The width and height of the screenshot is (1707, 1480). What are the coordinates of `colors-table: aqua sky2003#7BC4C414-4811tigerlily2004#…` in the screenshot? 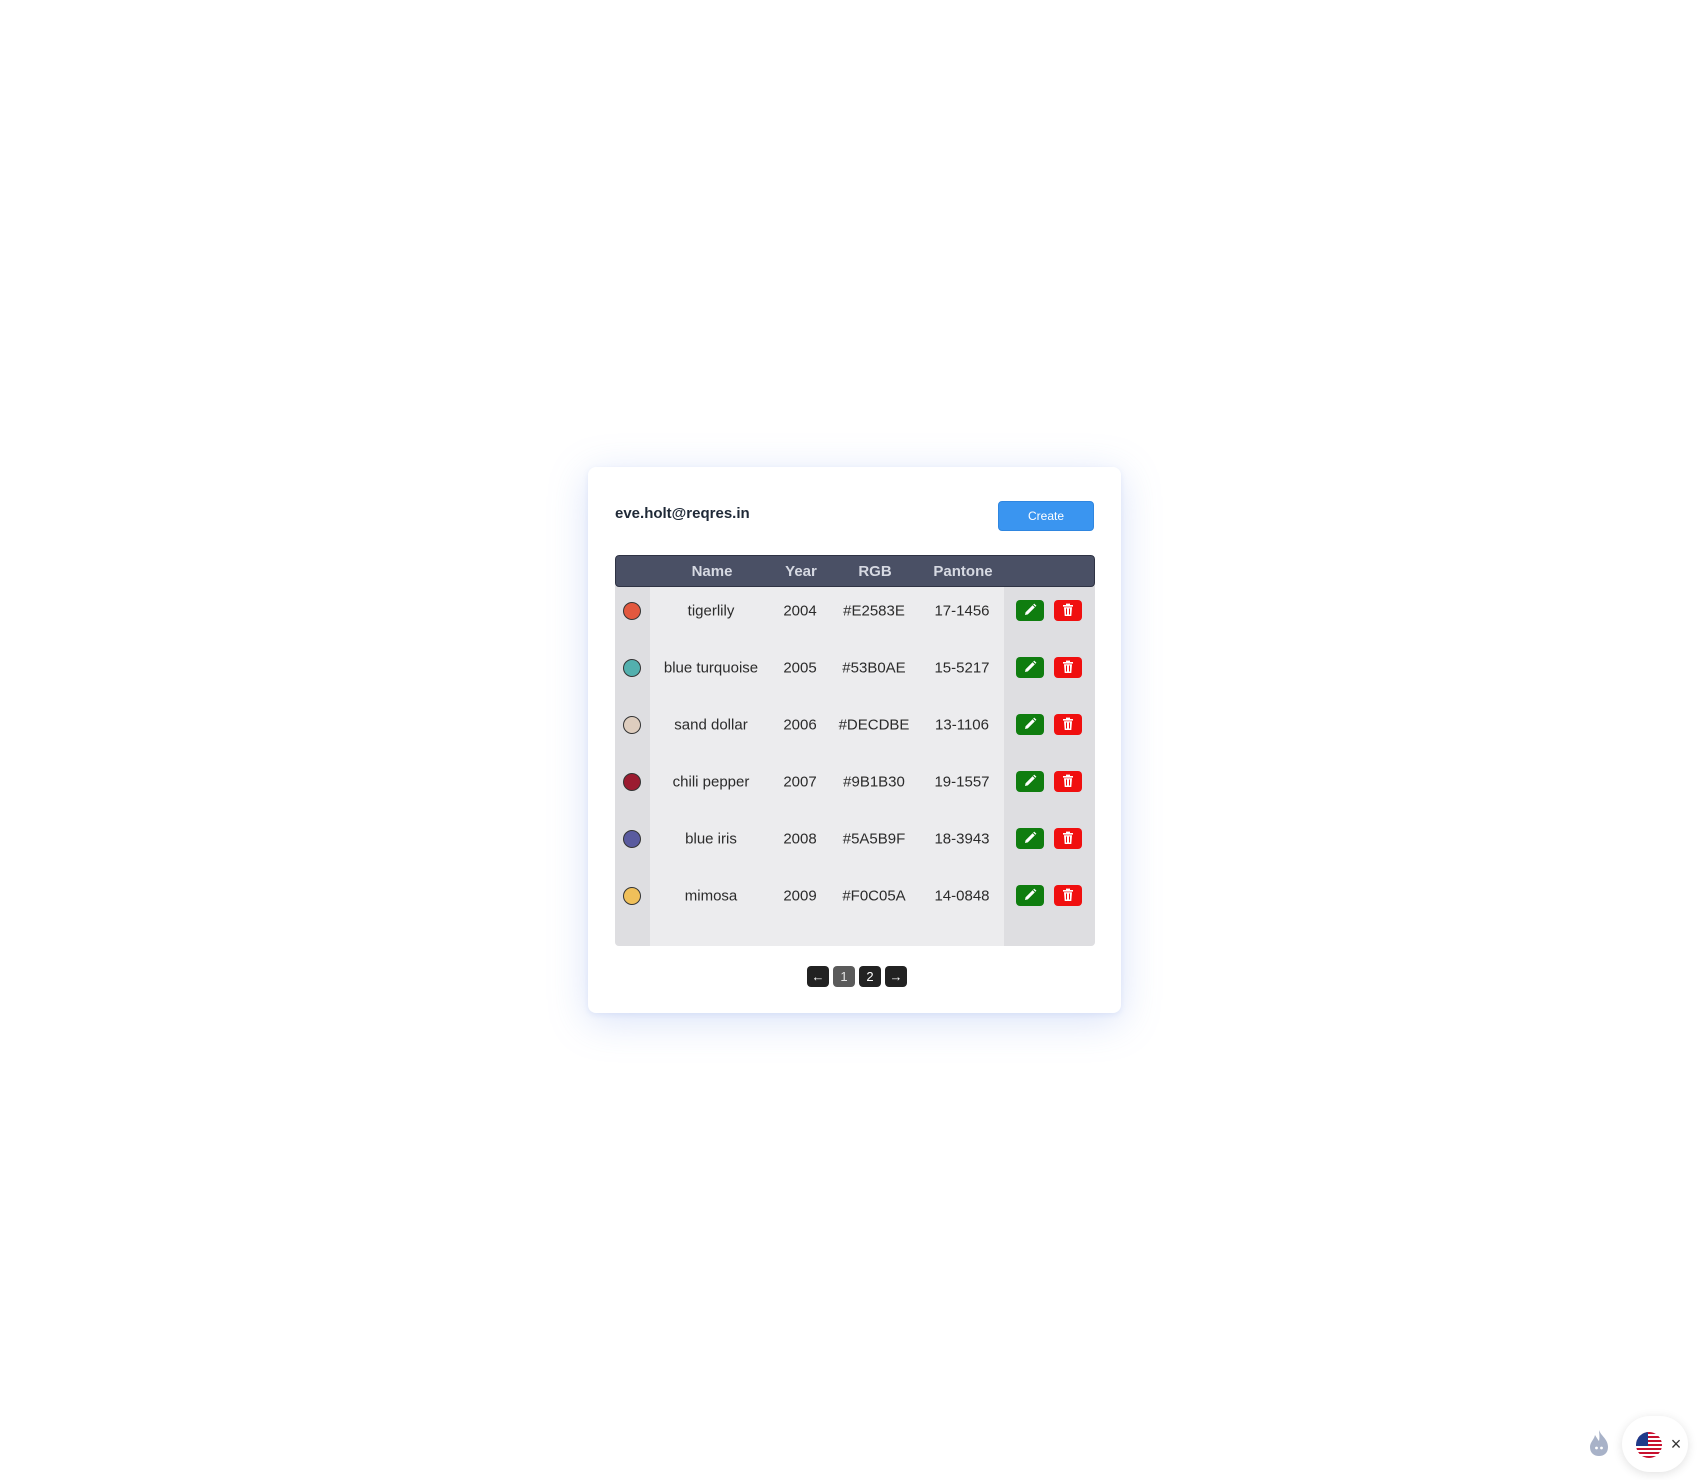 It's located at (855, 750).